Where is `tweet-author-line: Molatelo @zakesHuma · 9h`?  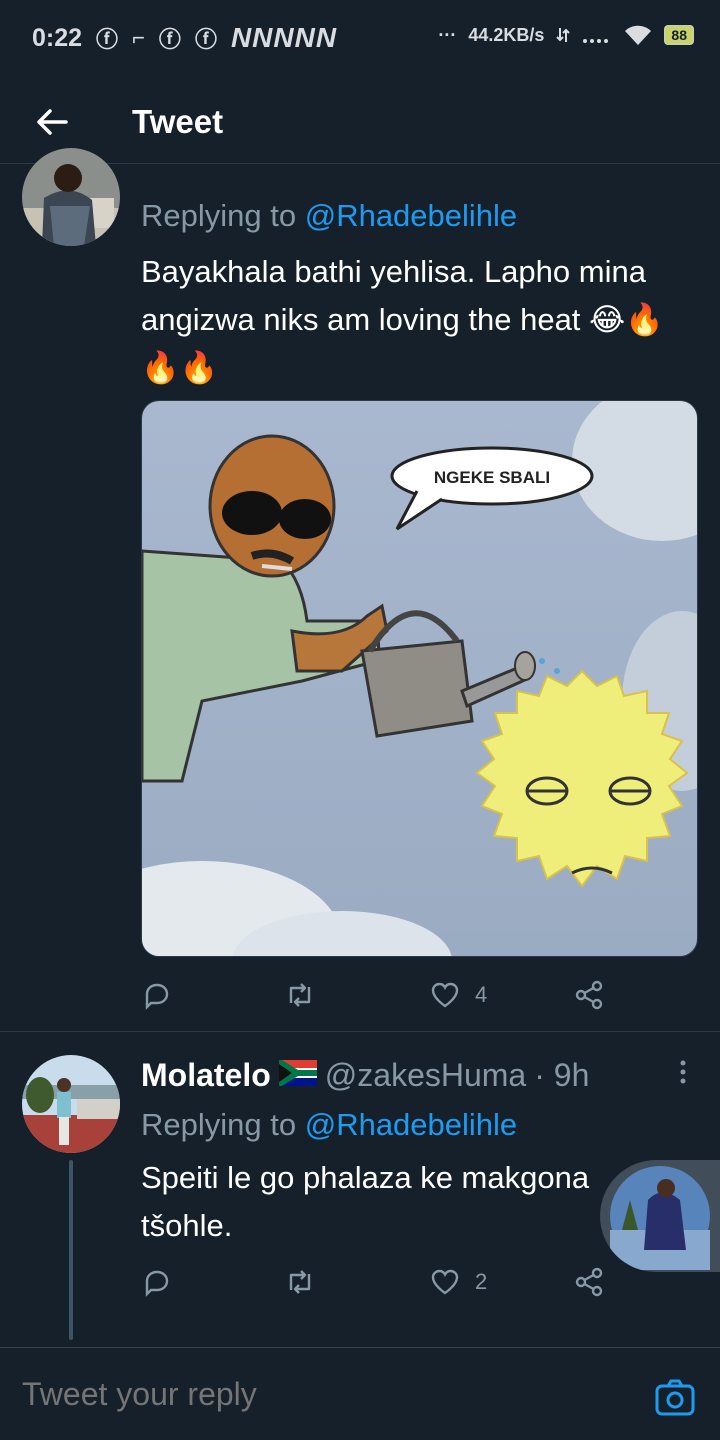 tweet-author-line: Molatelo @zakesHuma · 9h is located at coordinates (365, 1075).